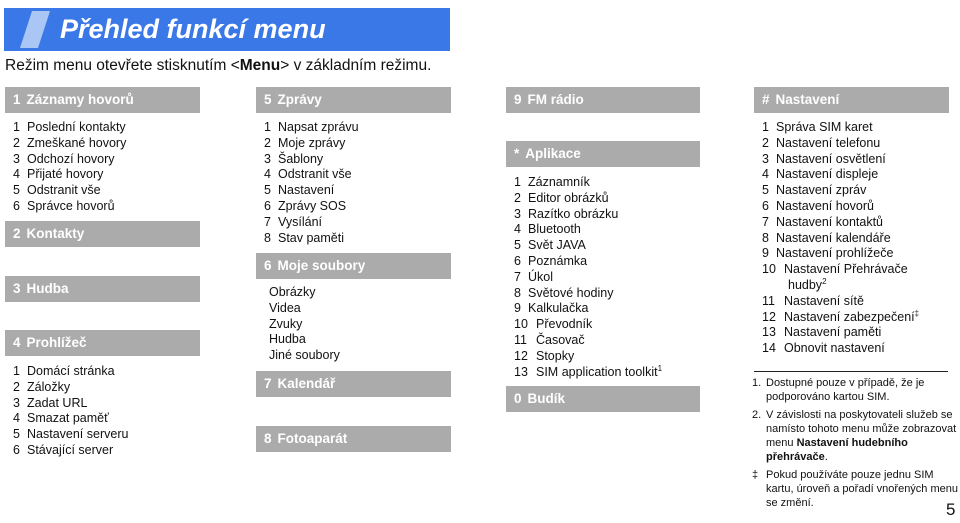 The width and height of the screenshot is (960, 523). Describe the element at coordinates (603, 154) in the screenshot. I see `section-header-applications: * Aplikace` at that location.